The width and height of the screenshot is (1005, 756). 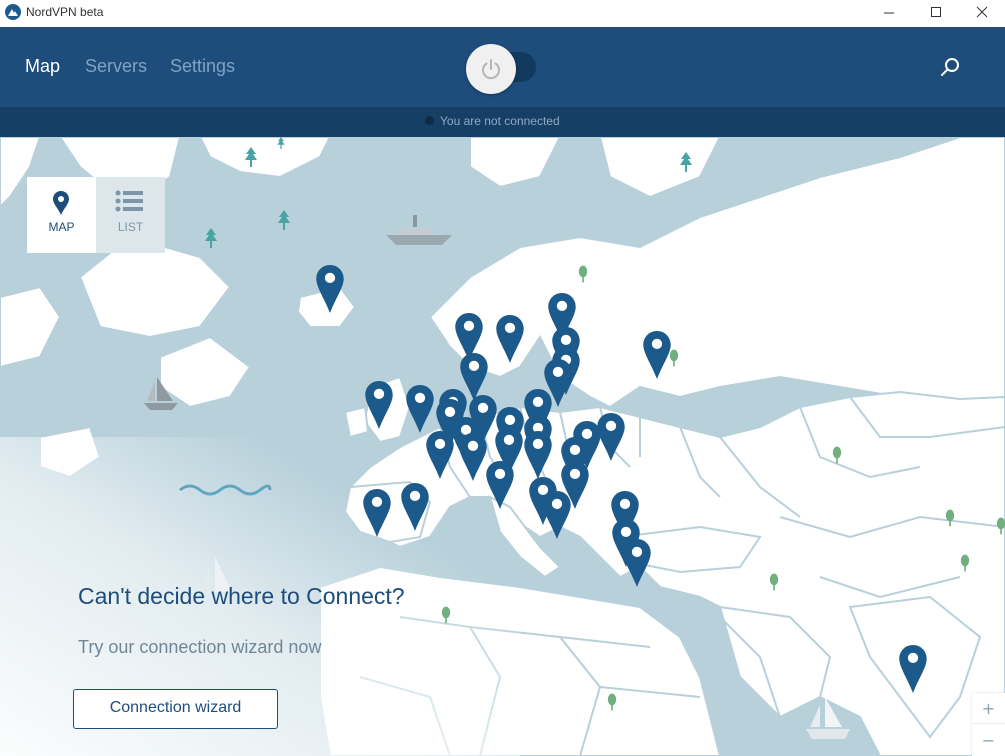 I want to click on map-view-button: MAP, so click(x=61, y=215).